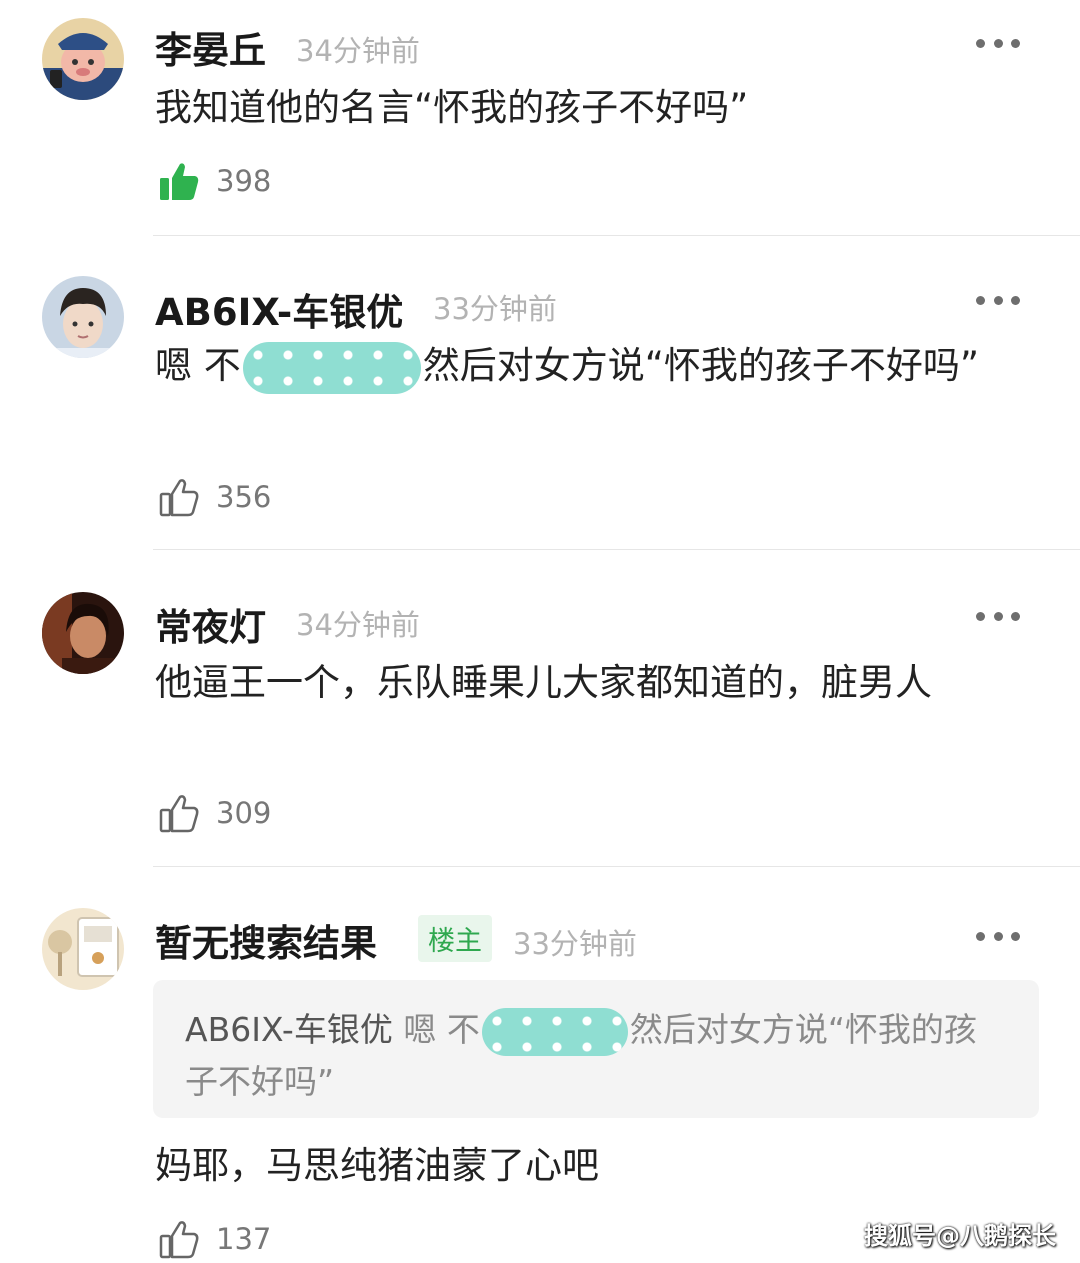 The height and width of the screenshot is (1263, 1080). What do you see at coordinates (210, 47) in the screenshot?
I see `username: 李晏丘` at bounding box center [210, 47].